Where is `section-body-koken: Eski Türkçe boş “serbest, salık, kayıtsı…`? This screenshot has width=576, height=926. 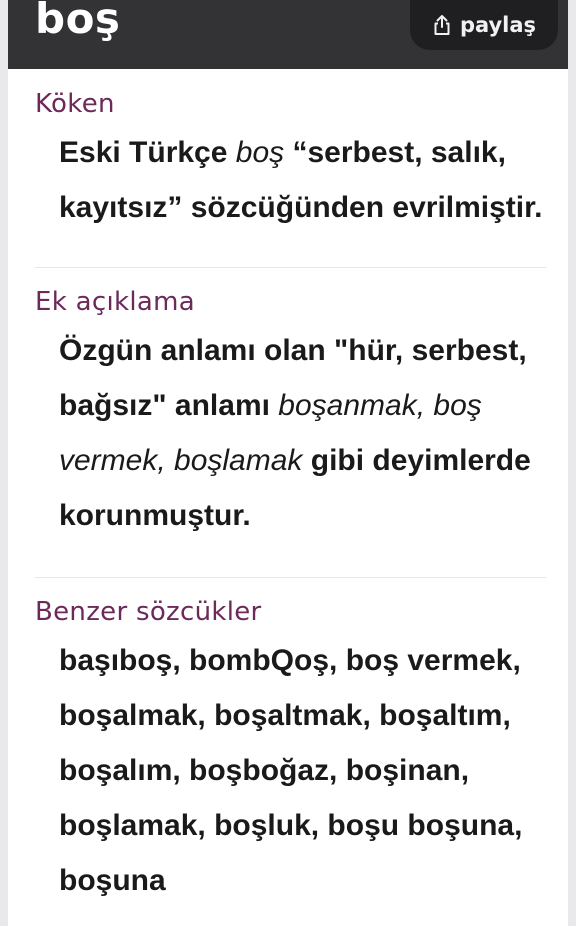
section-body-koken: Eski Türkçe boş “serbest, salık, kayıtsı… is located at coordinates (290, 180).